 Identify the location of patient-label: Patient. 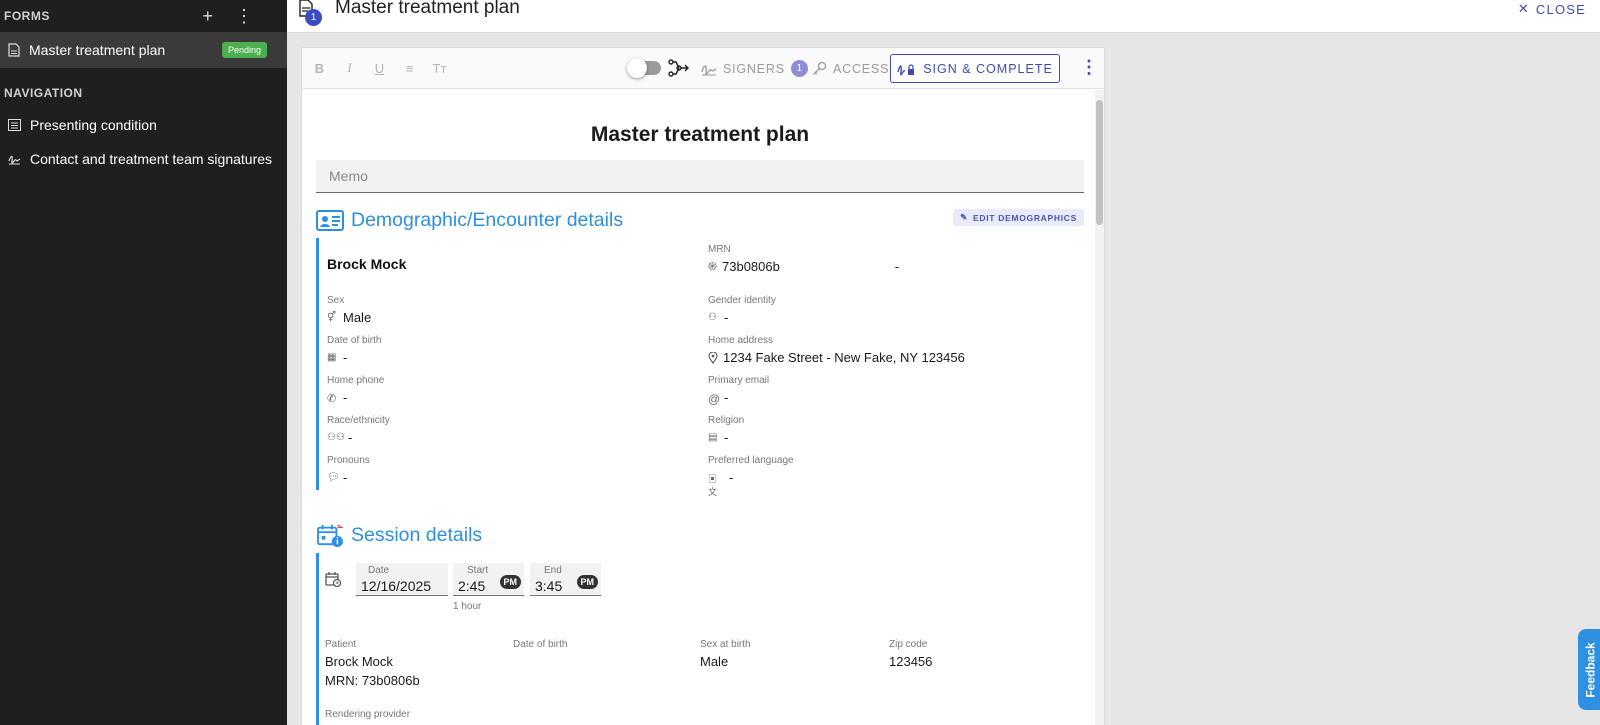
(341, 644).